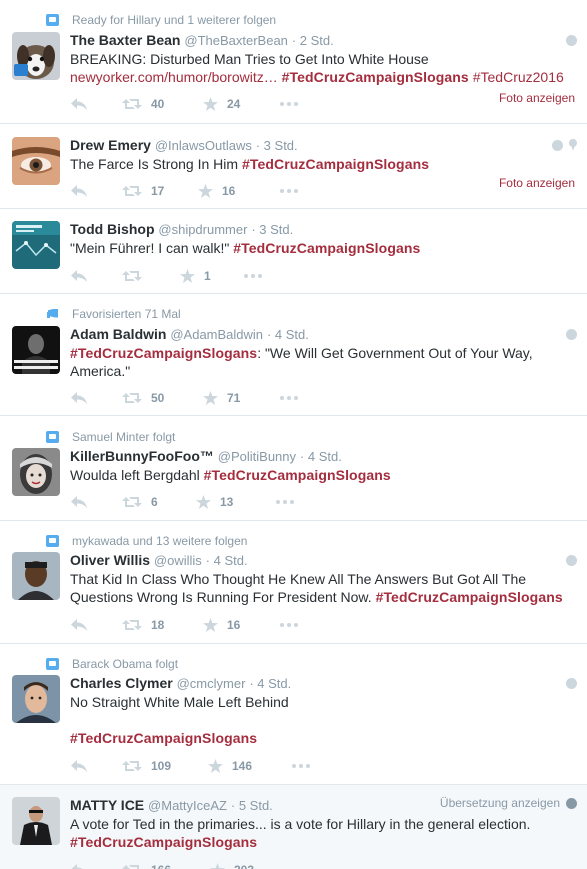 Image resolution: width=587 pixels, height=869 pixels. What do you see at coordinates (210, 104) in the screenshot?
I see `star-icon` at bounding box center [210, 104].